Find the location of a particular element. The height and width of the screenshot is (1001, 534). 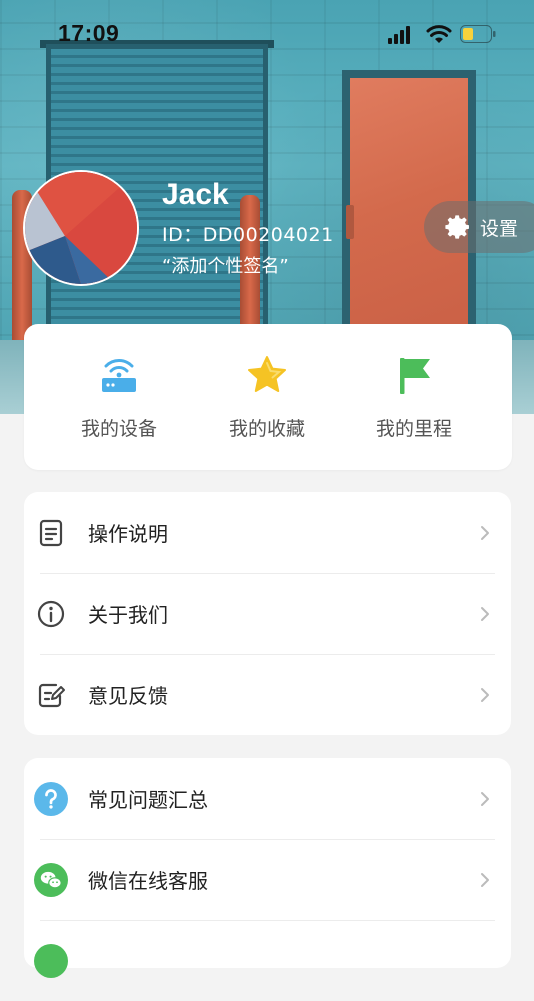

menu-item-label: 微信在线客服 is located at coordinates (148, 881).